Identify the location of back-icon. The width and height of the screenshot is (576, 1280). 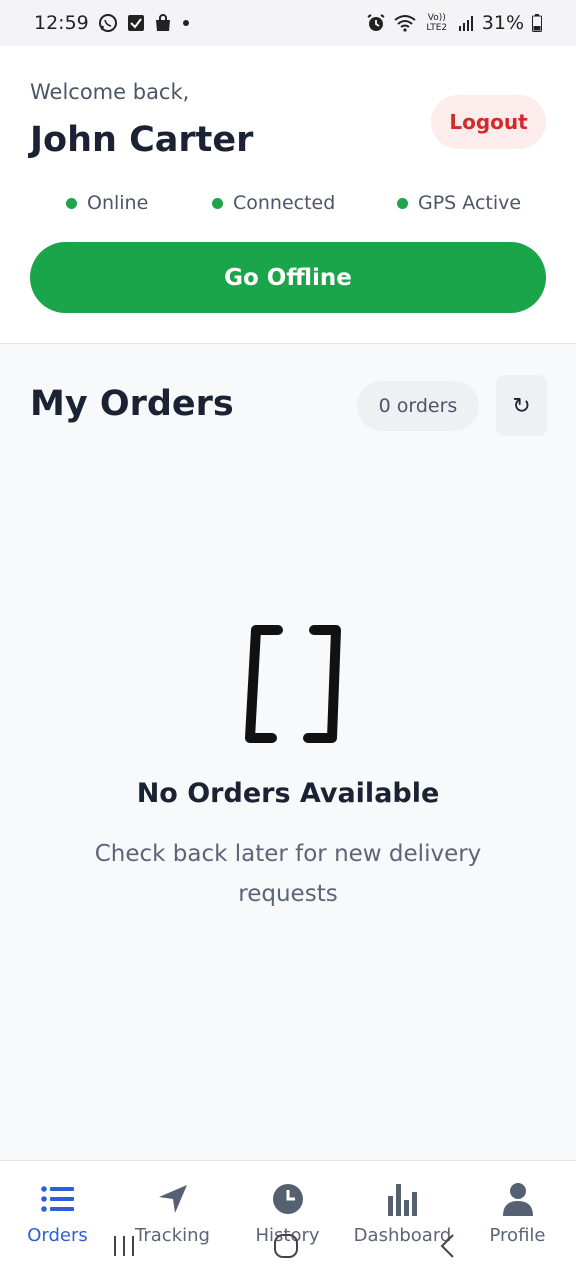
(448, 1246).